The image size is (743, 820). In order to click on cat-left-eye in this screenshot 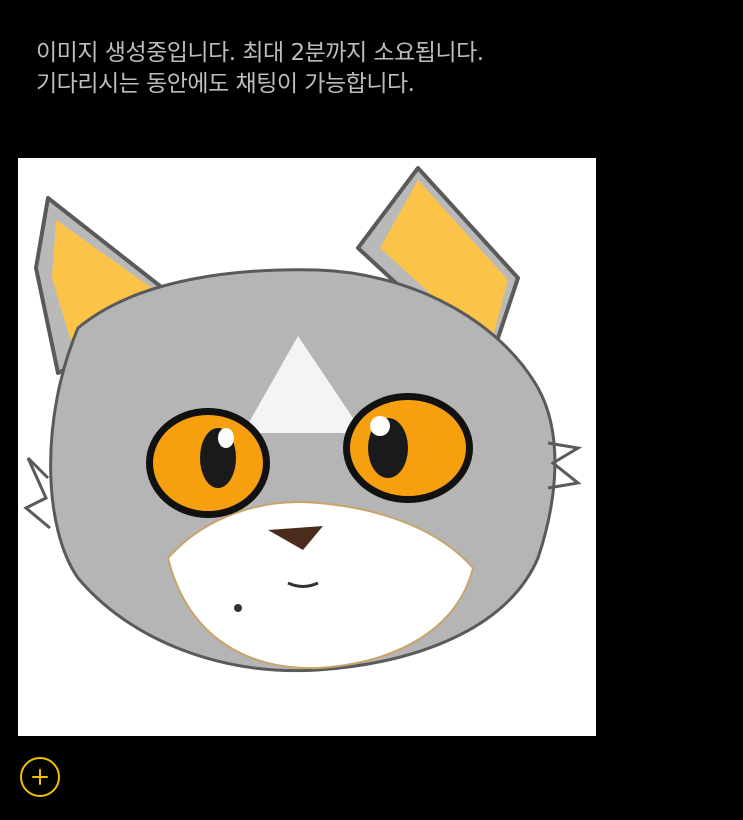, I will do `click(208, 463)`.